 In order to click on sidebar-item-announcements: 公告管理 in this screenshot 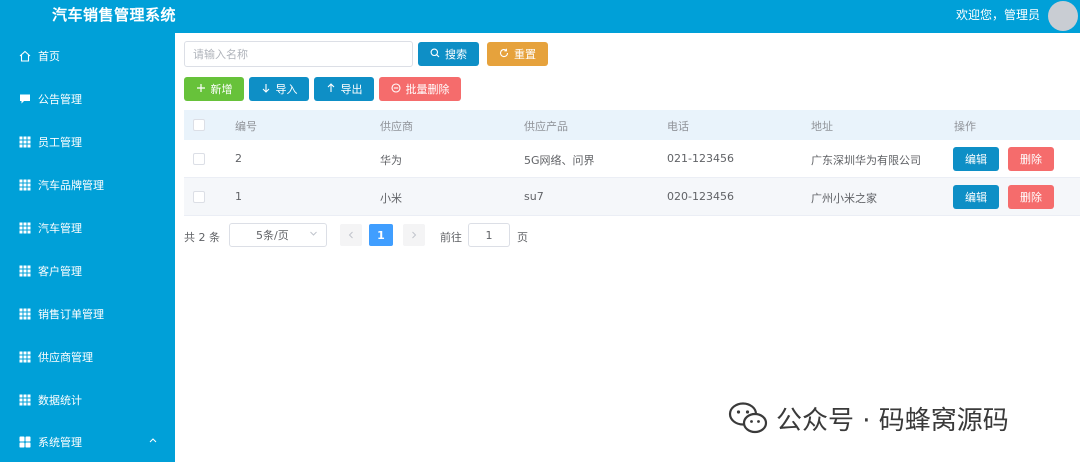, I will do `click(87, 99)`.